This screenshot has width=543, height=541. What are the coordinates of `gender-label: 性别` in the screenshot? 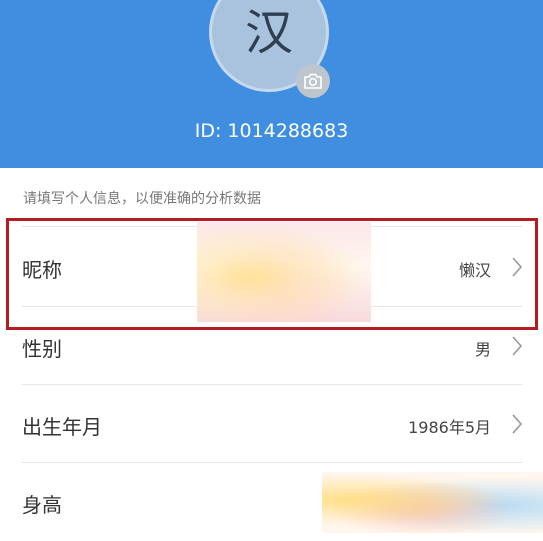 It's located at (42, 349).